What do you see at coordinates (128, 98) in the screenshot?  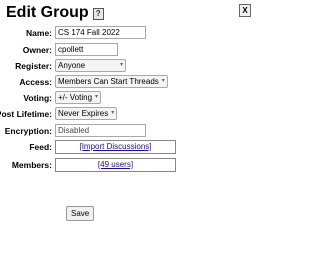 I see `voting-row: Voting: +/- Voting ▾` at bounding box center [128, 98].